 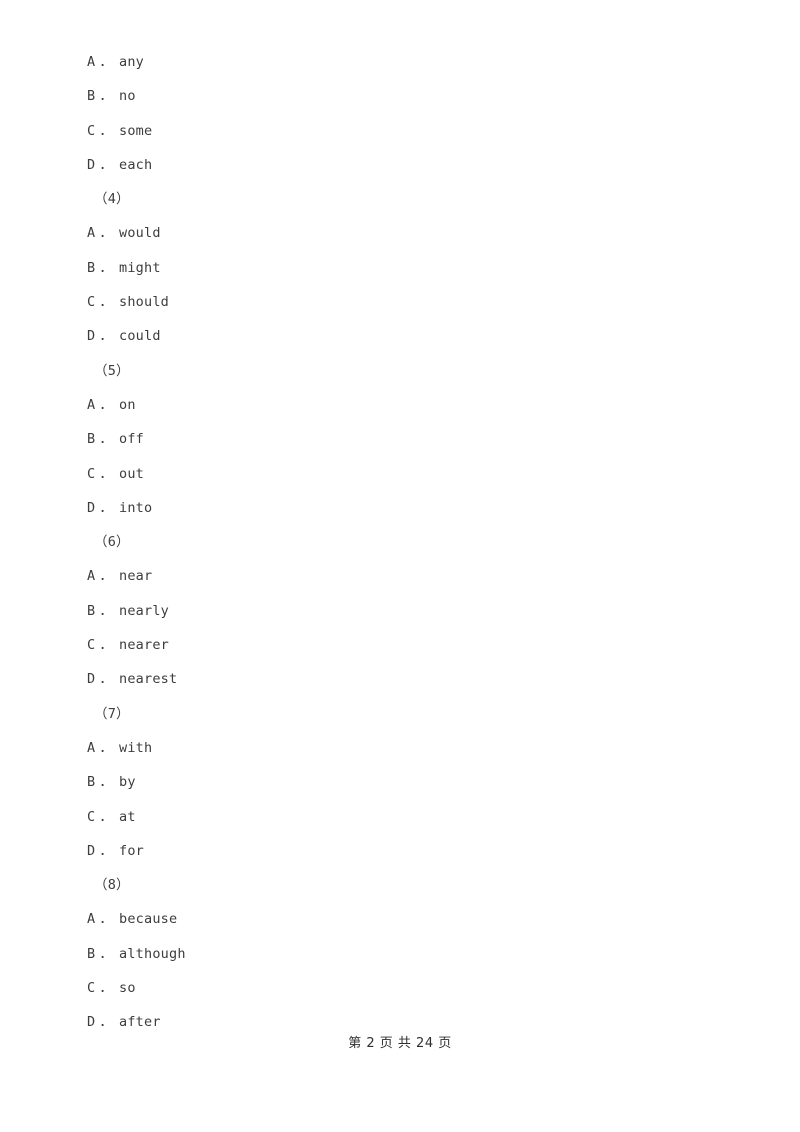 I want to click on option-text: because, so click(x=148, y=919).